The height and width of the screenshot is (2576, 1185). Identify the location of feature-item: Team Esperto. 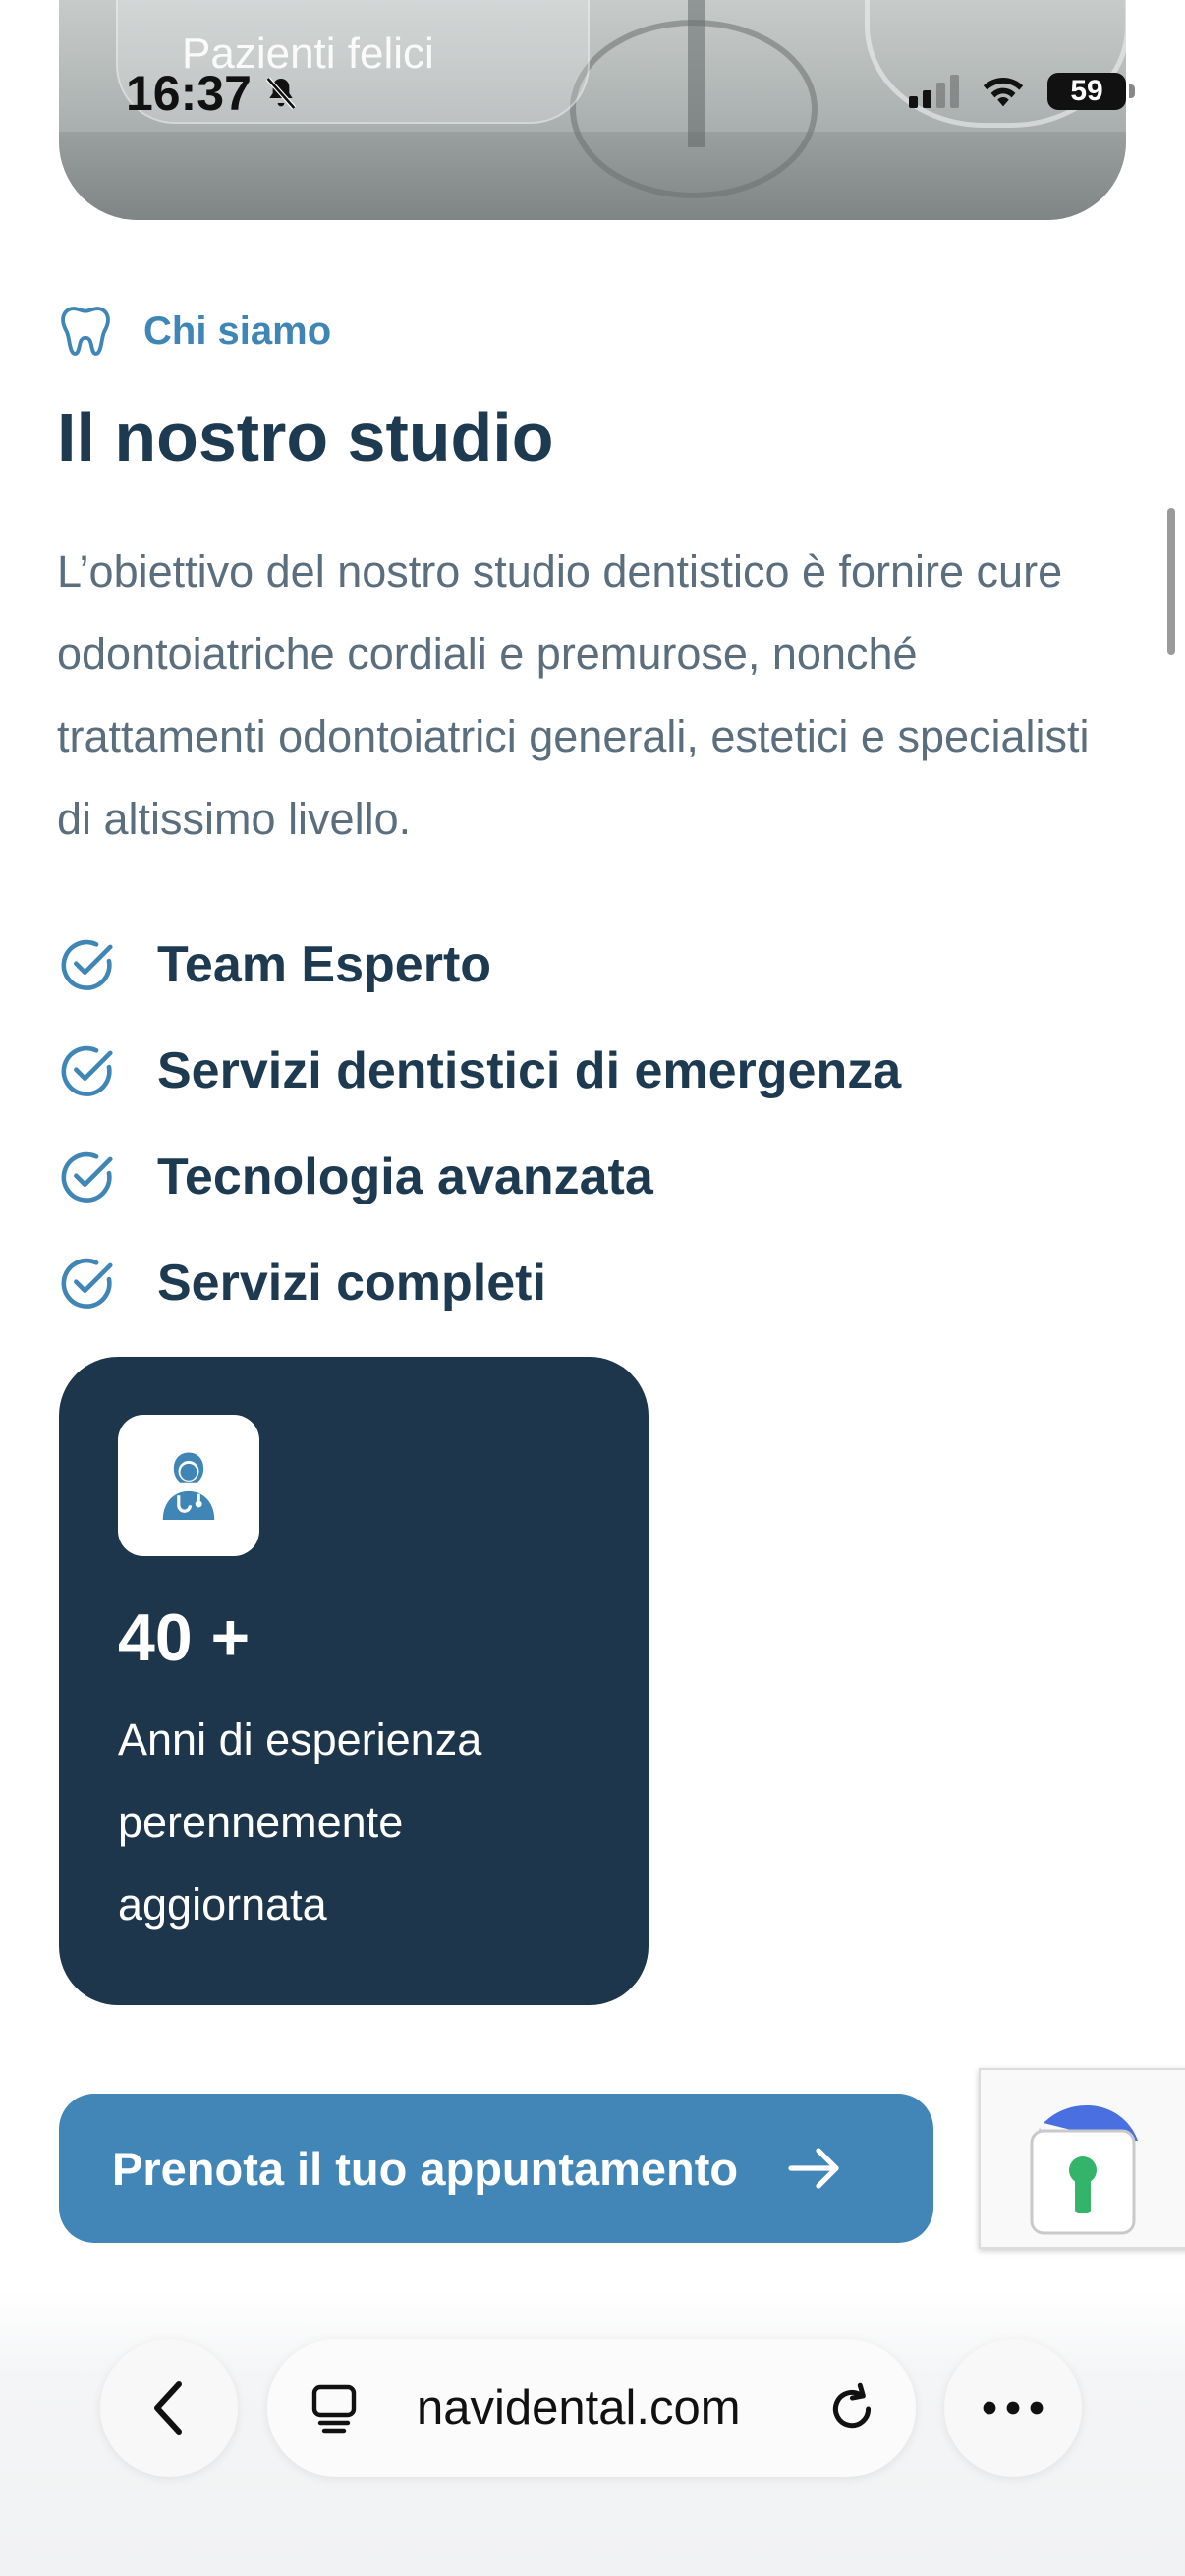
(479, 965).